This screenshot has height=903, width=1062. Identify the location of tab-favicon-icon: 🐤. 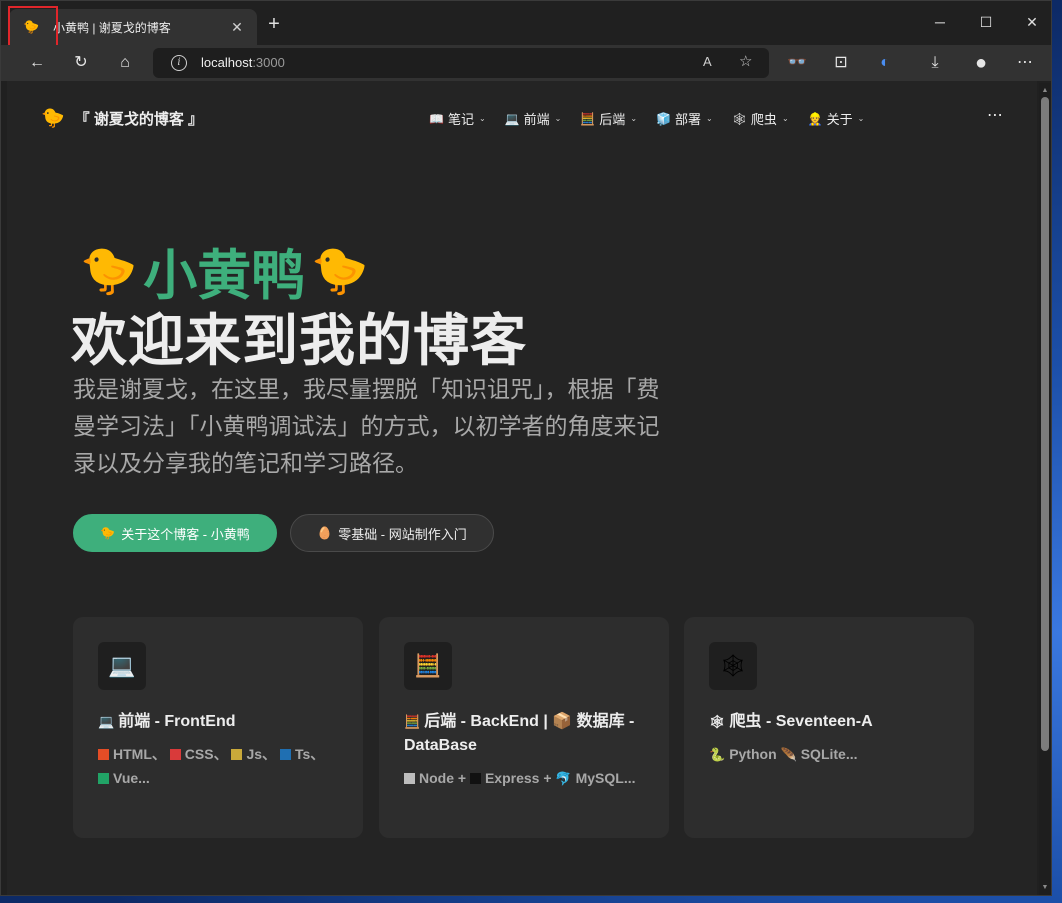
(31, 26).